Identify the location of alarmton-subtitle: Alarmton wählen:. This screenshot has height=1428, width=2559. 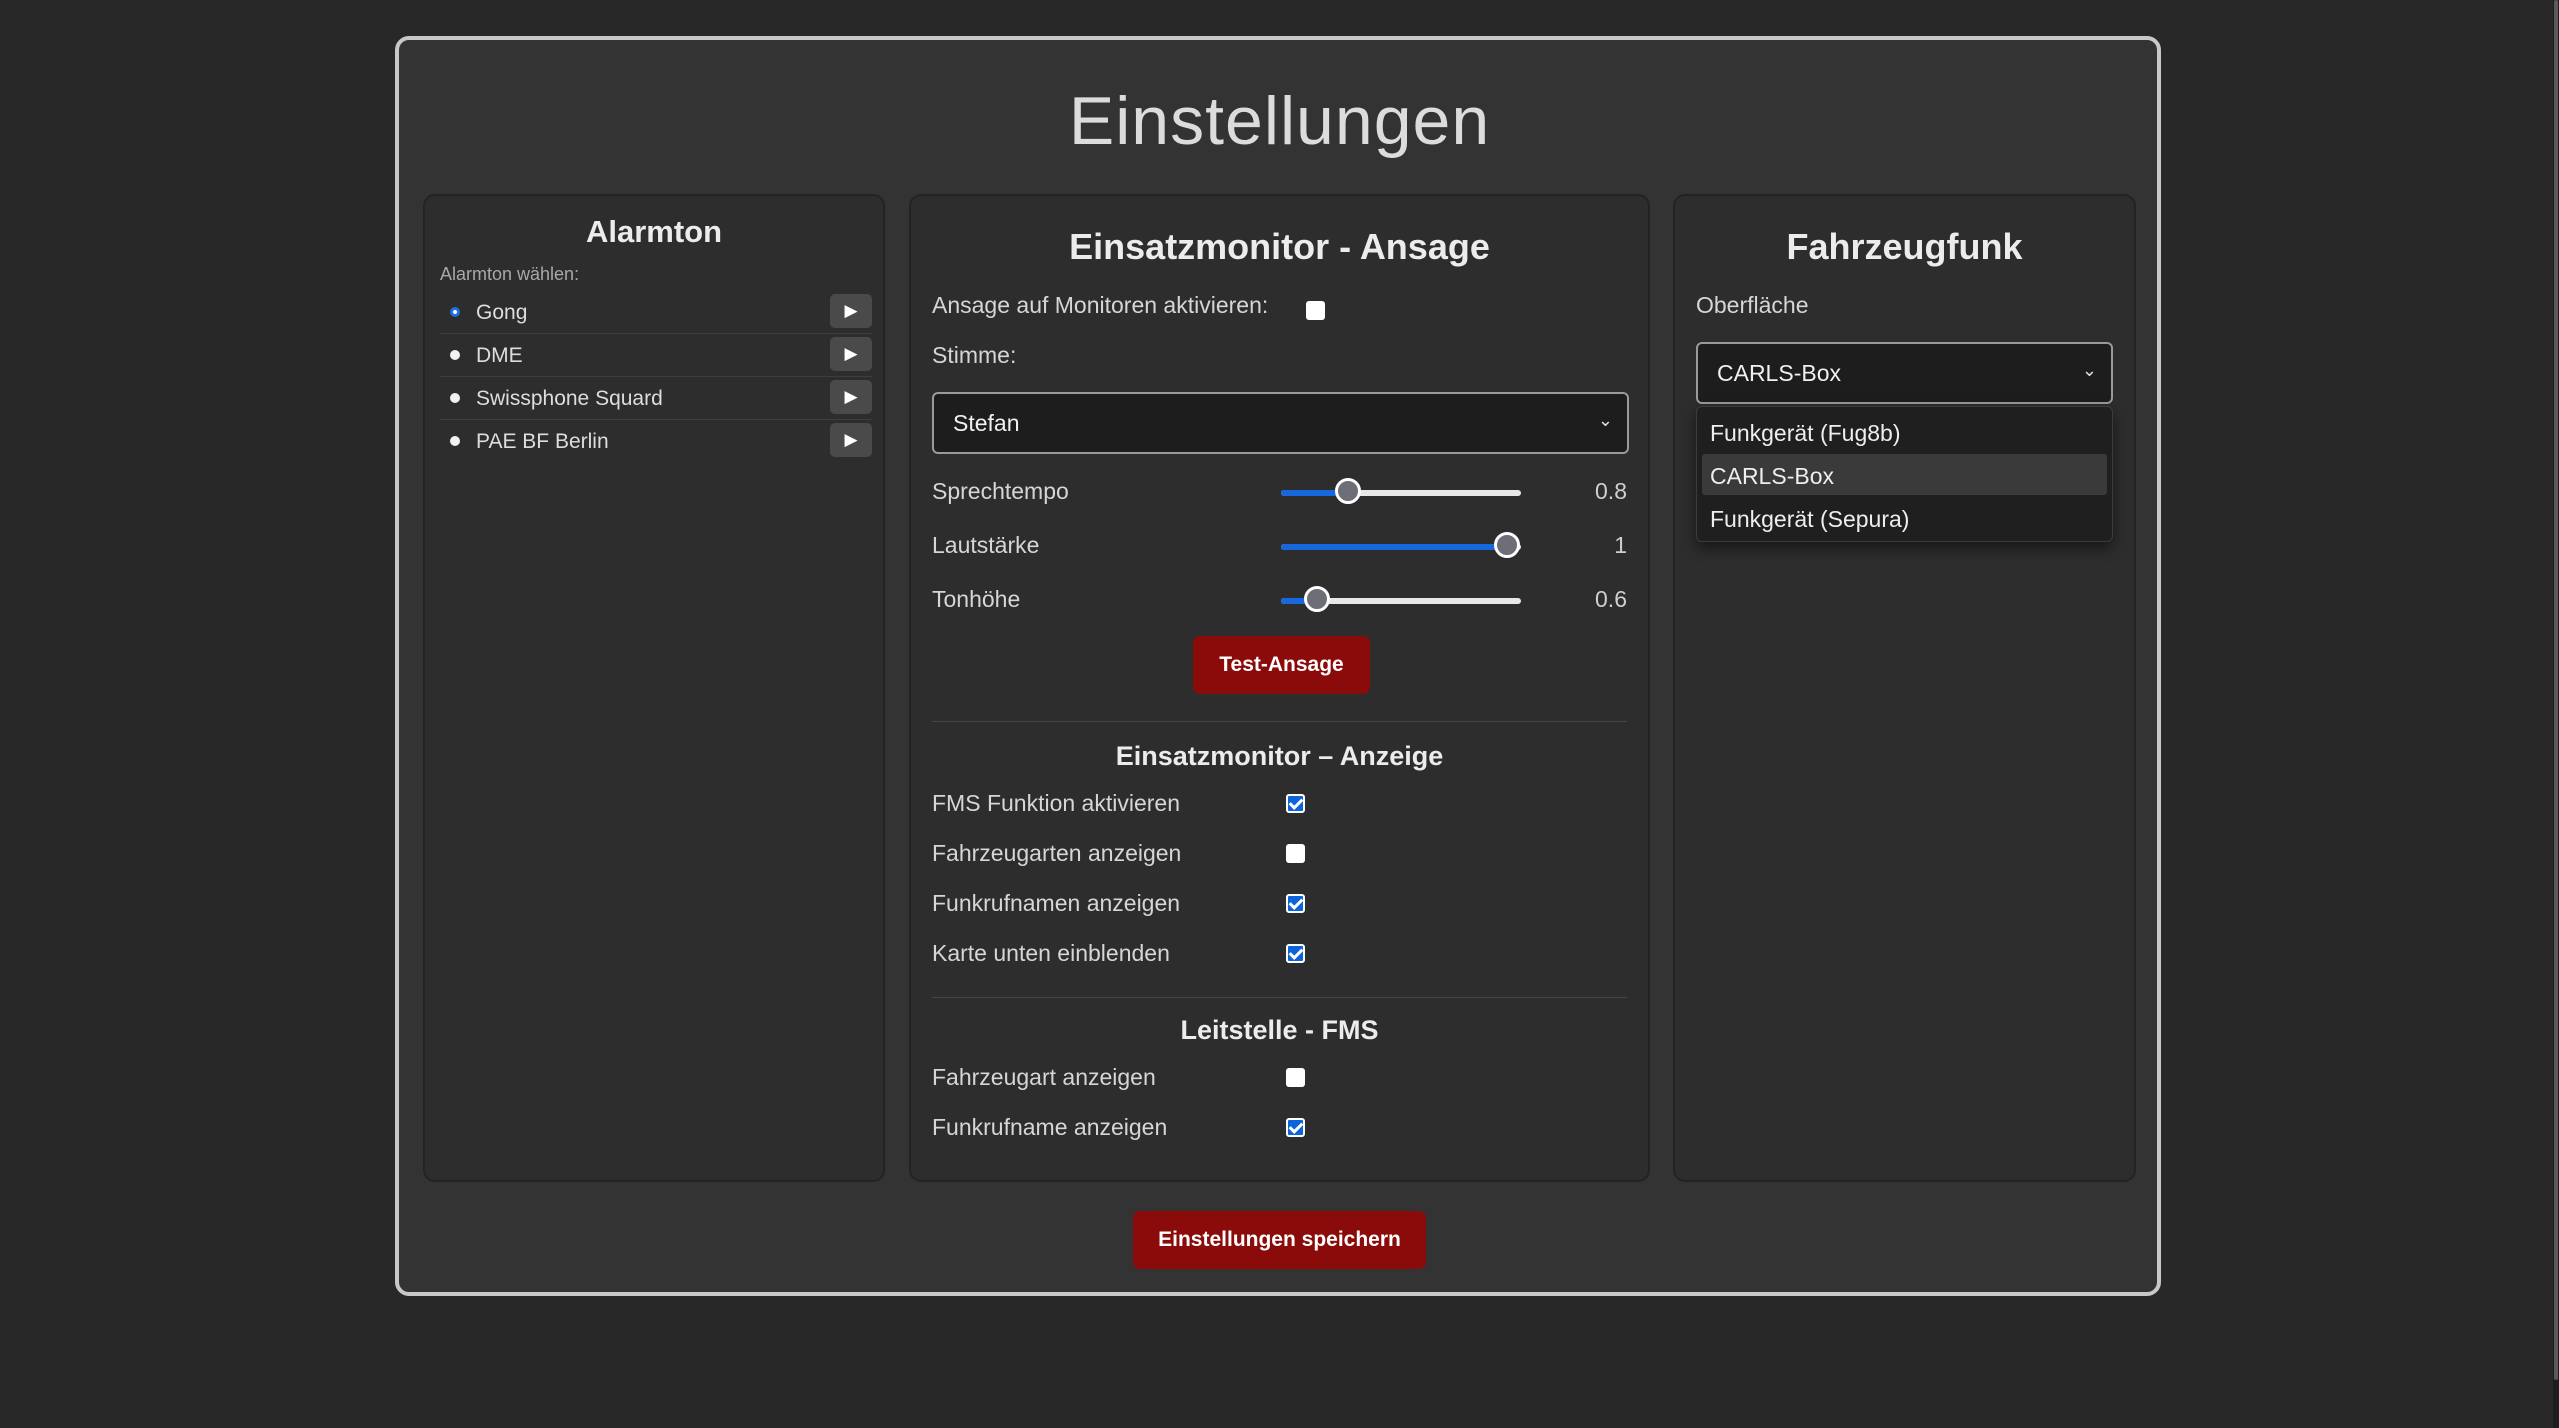
(510, 274).